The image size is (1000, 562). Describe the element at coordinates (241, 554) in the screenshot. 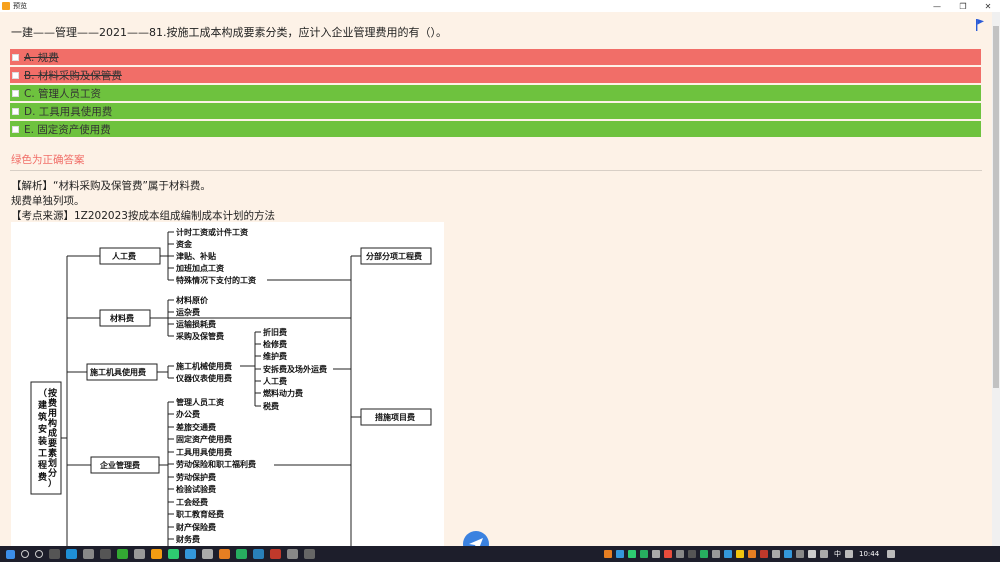

I see `wechat-icon` at that location.